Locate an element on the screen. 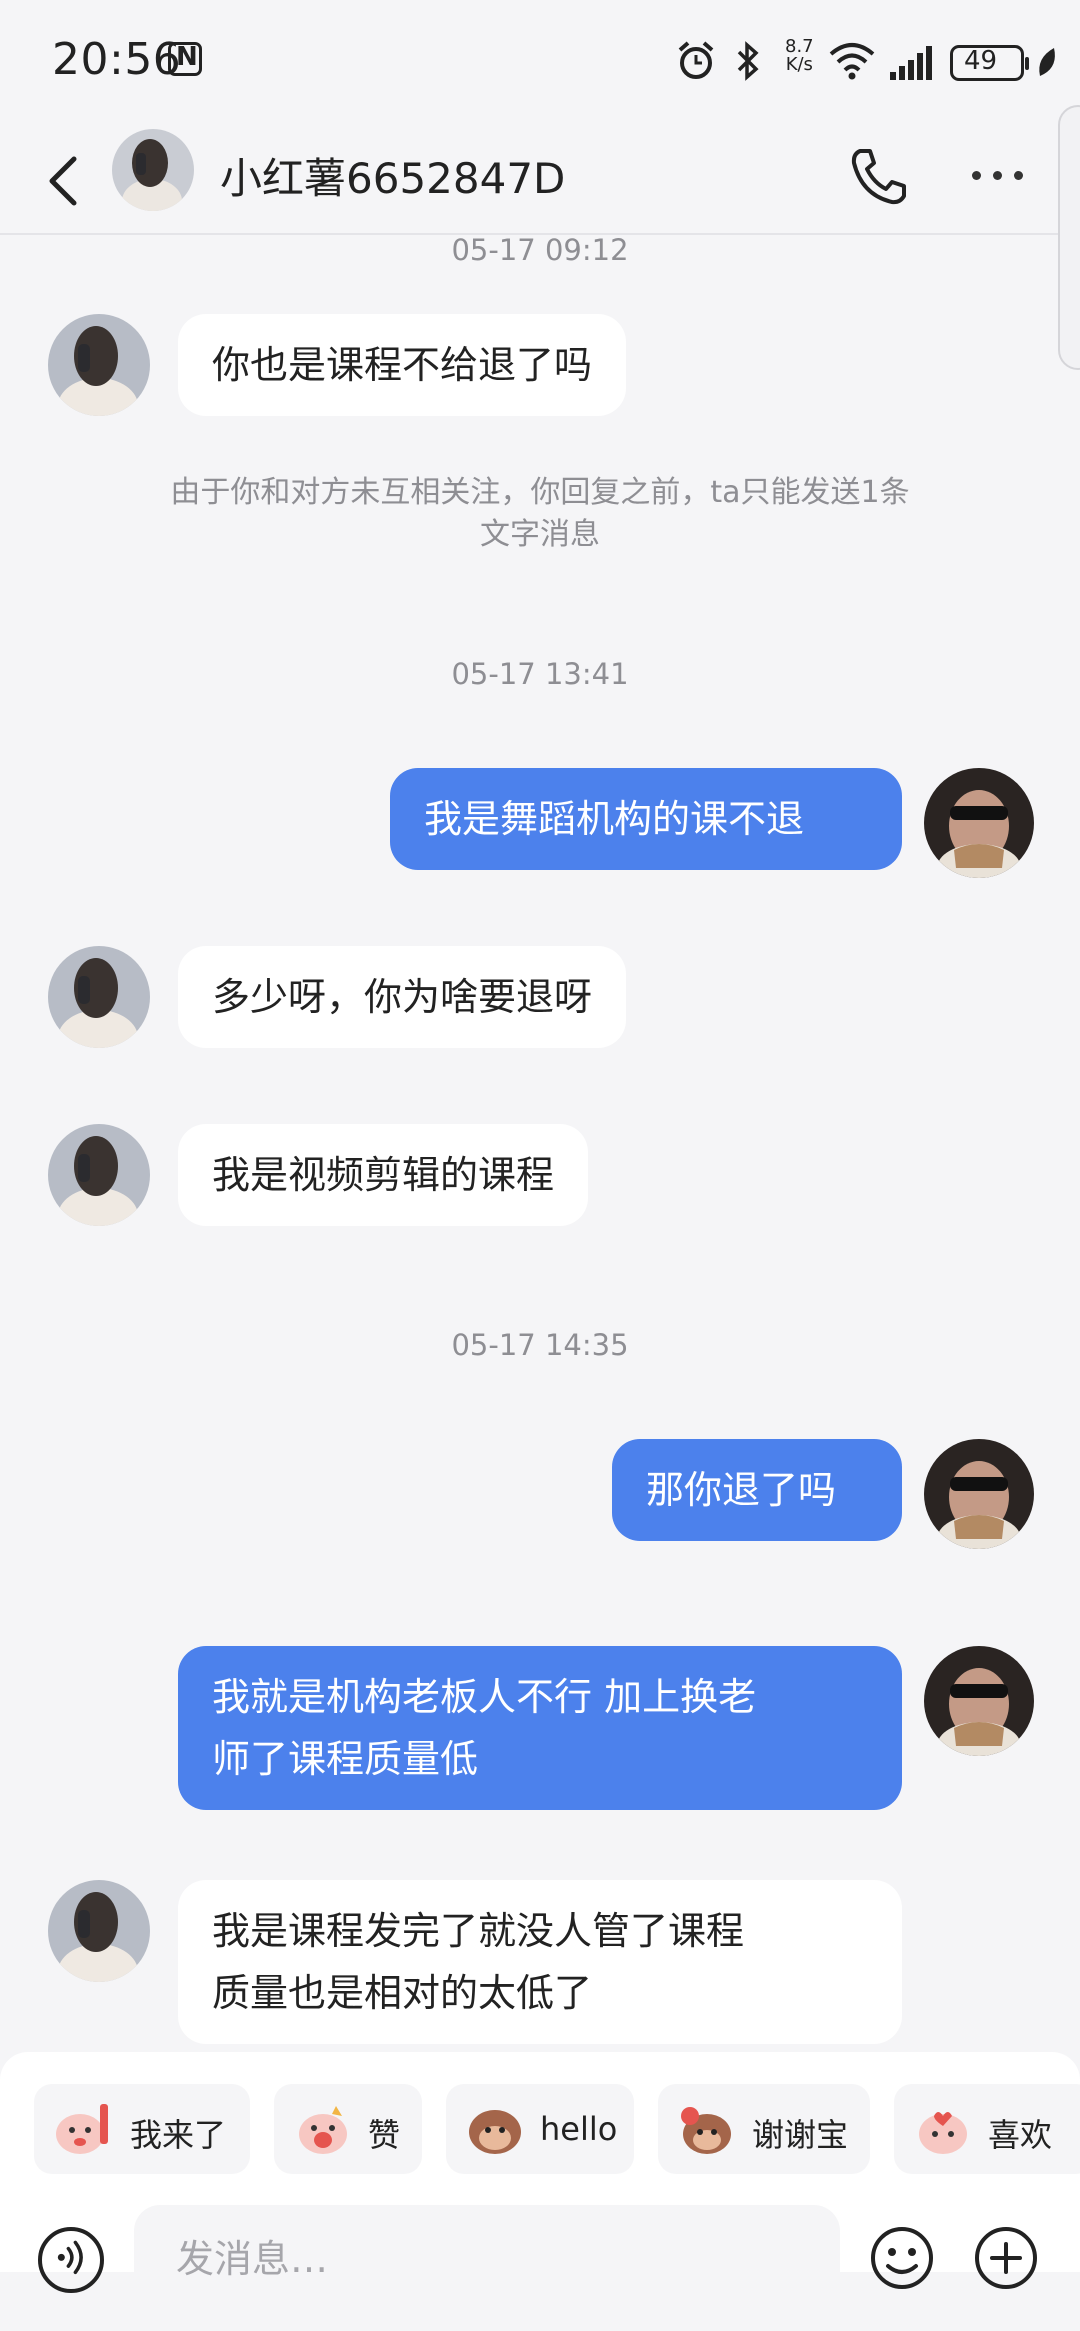 The width and height of the screenshot is (1080, 2331). message-bubble-incoming: 你也是课程不给退了吗 is located at coordinates (402, 365).